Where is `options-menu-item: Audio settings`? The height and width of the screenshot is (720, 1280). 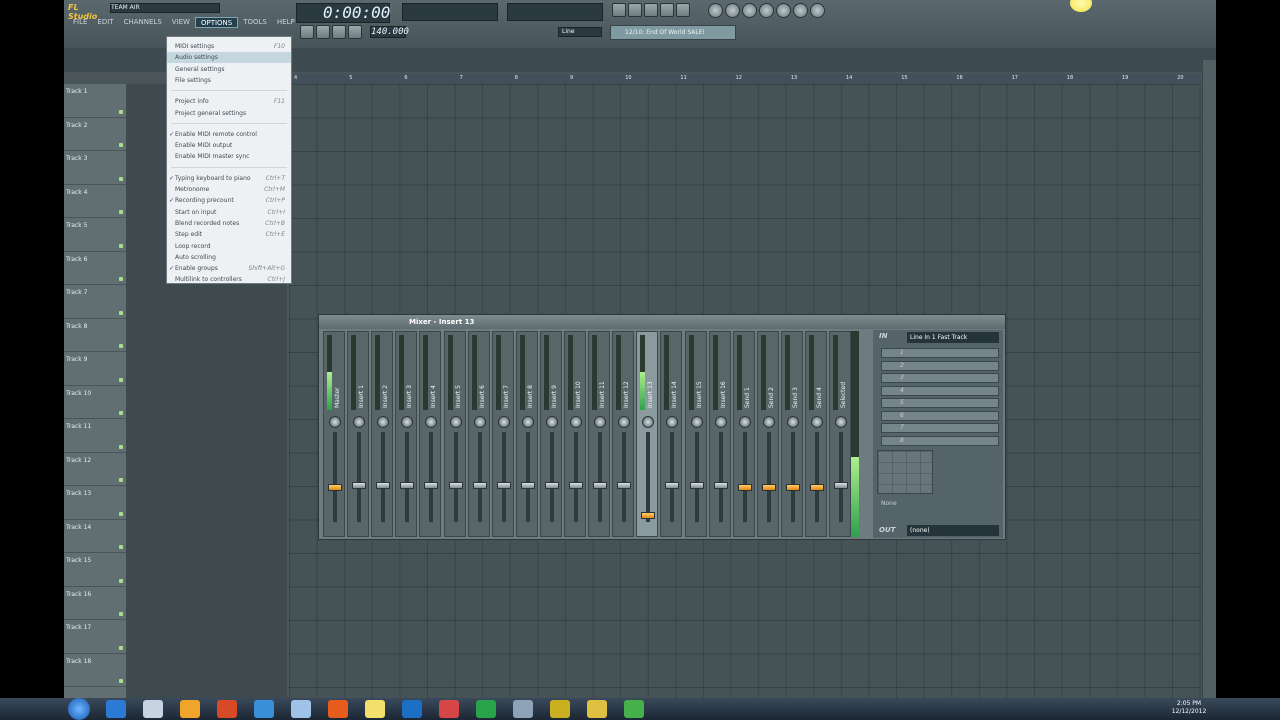 options-menu-item: Audio settings is located at coordinates (229, 58).